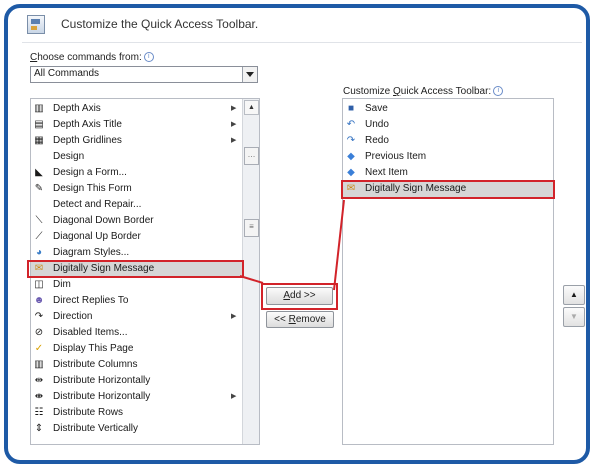  Describe the element at coordinates (448, 189) in the screenshot. I see `highlight-target-item` at that location.